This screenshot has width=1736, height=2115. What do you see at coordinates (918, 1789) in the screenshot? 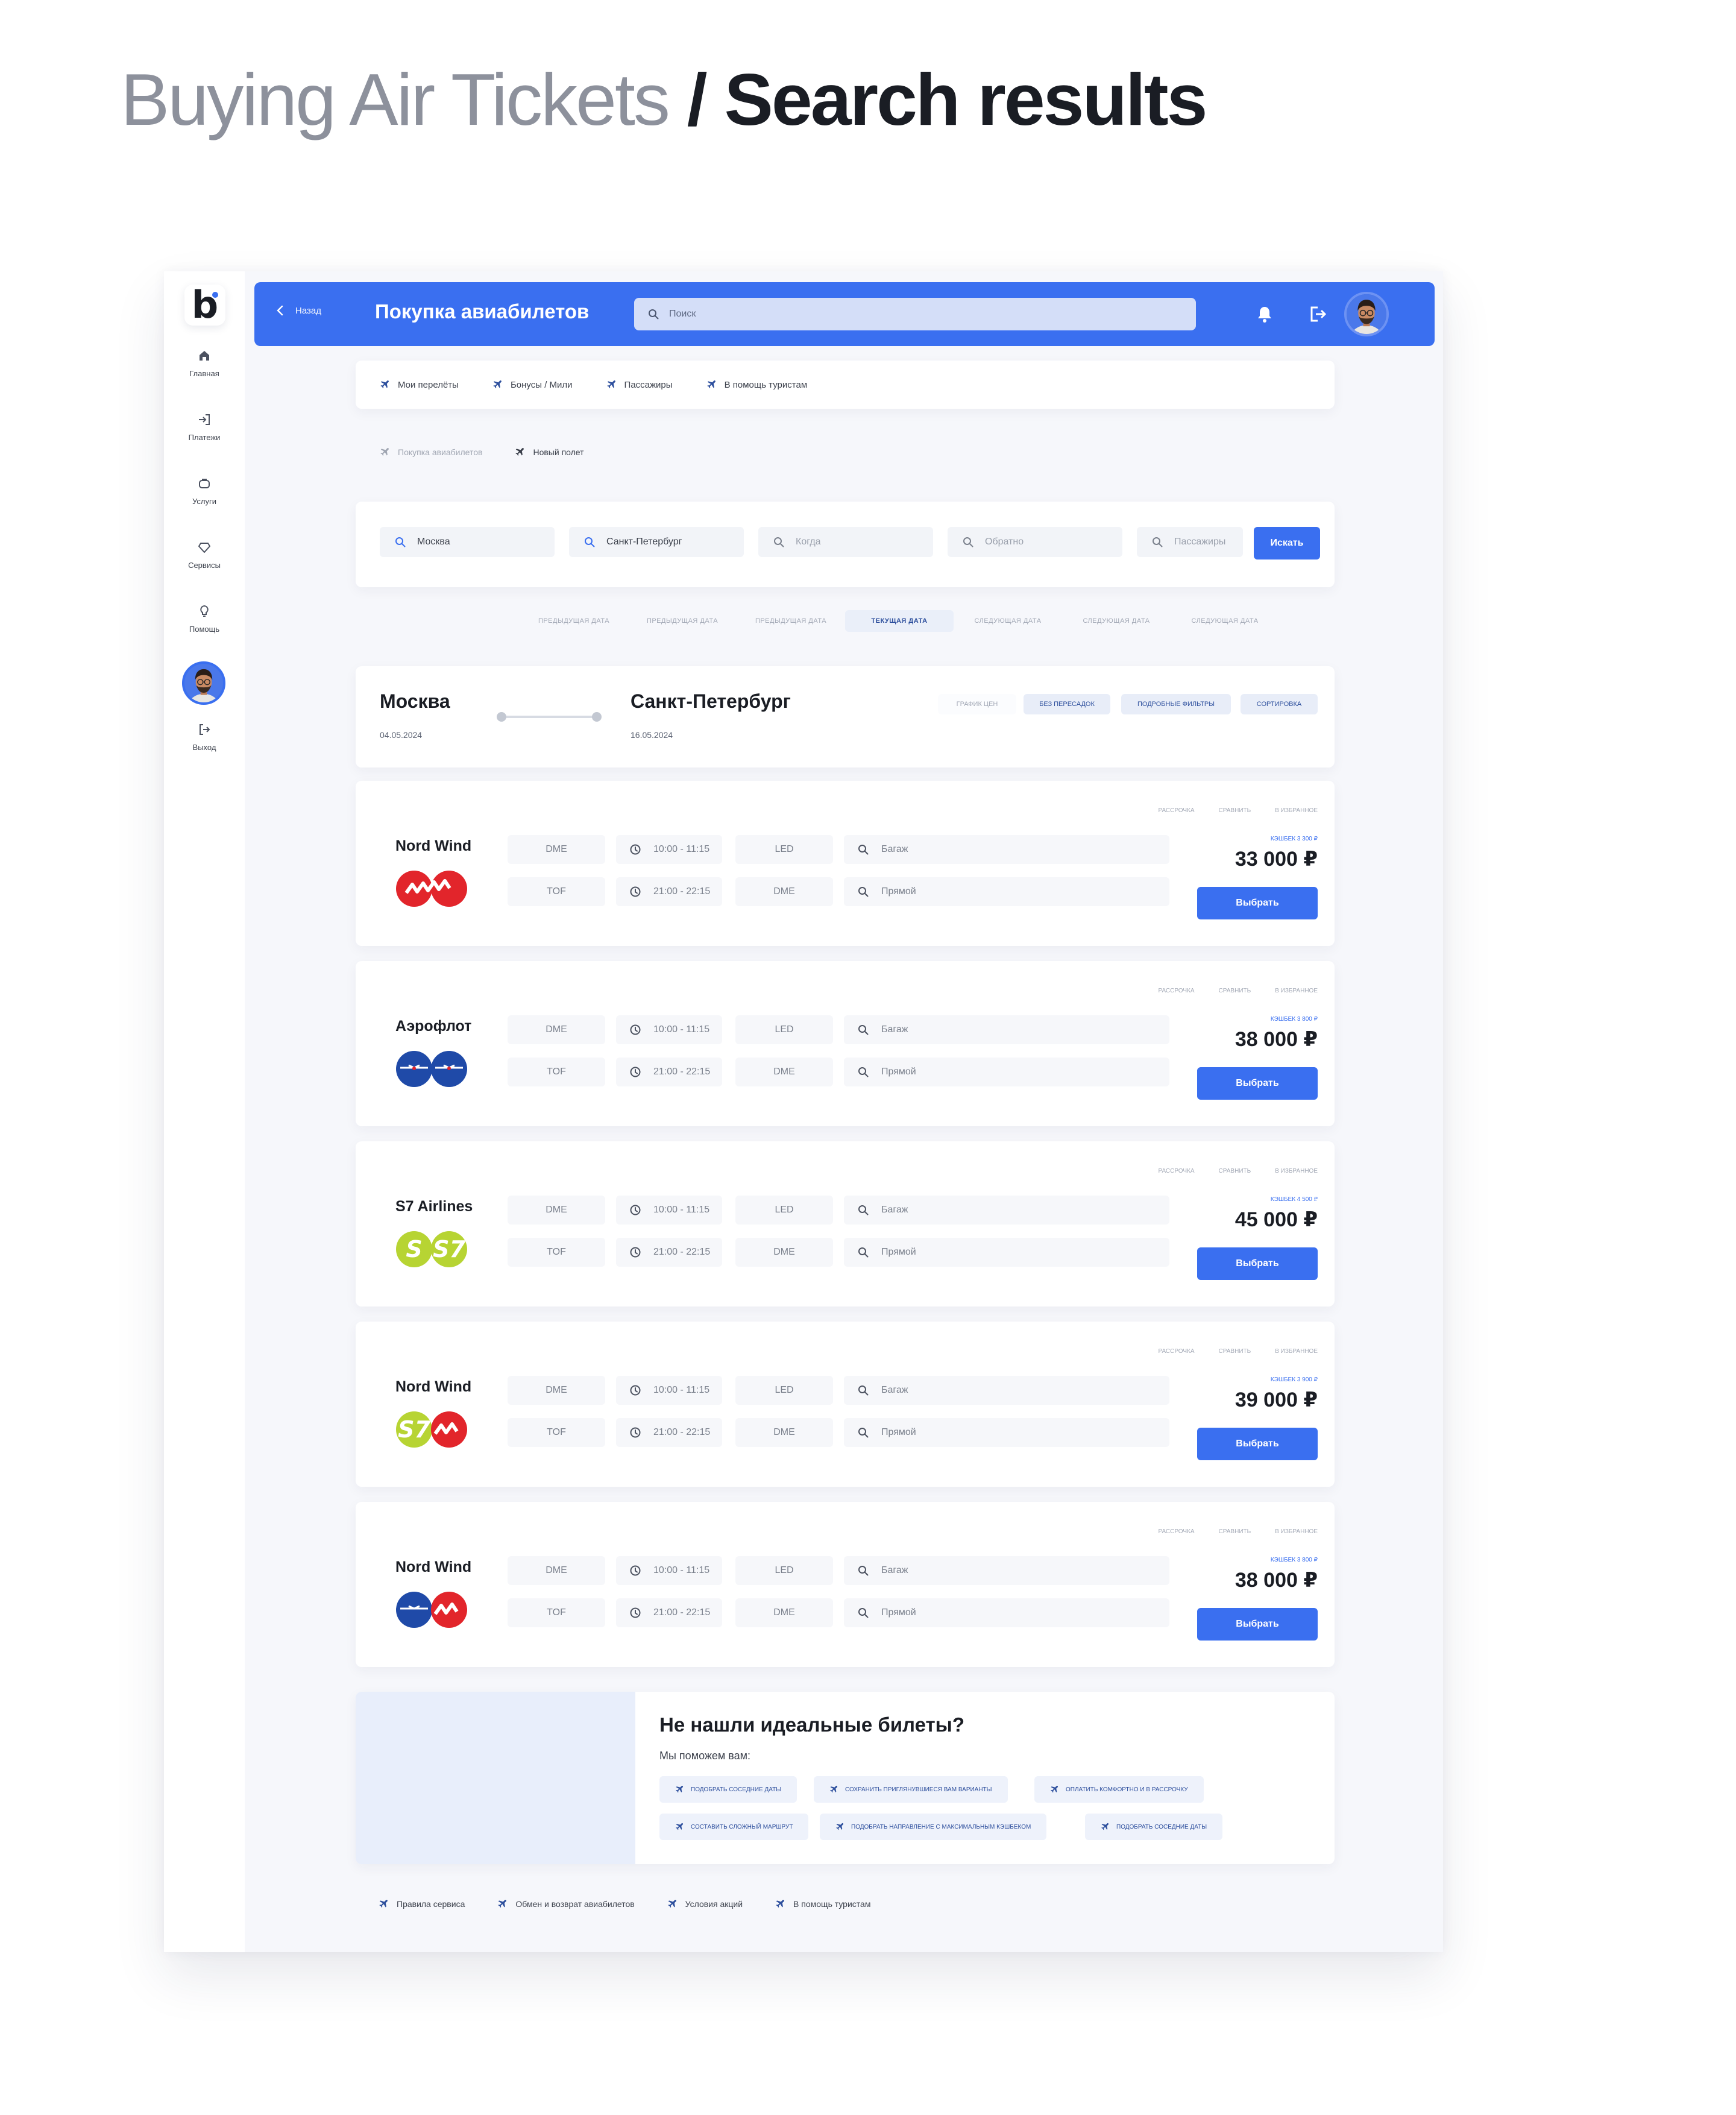
I see `chip-label: Сохранить приглянувшиеся вам варианты` at bounding box center [918, 1789].